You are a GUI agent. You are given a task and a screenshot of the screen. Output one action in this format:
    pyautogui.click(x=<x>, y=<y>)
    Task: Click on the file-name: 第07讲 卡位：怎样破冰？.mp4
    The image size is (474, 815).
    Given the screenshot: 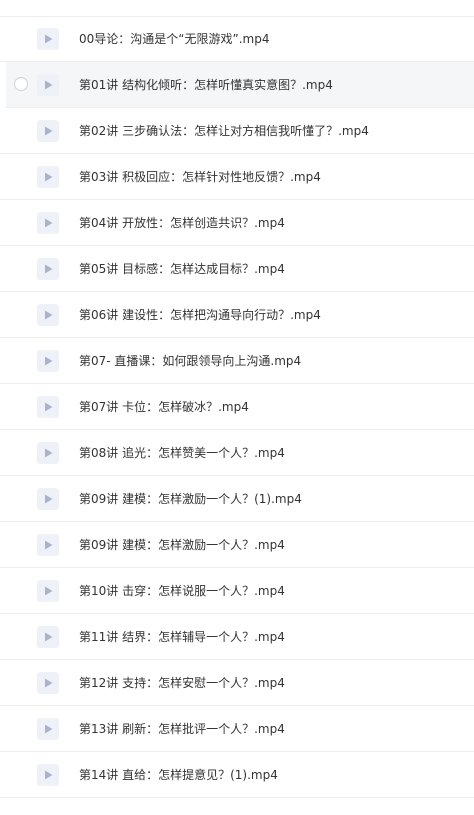 What is the action you would take?
    pyautogui.click(x=164, y=407)
    